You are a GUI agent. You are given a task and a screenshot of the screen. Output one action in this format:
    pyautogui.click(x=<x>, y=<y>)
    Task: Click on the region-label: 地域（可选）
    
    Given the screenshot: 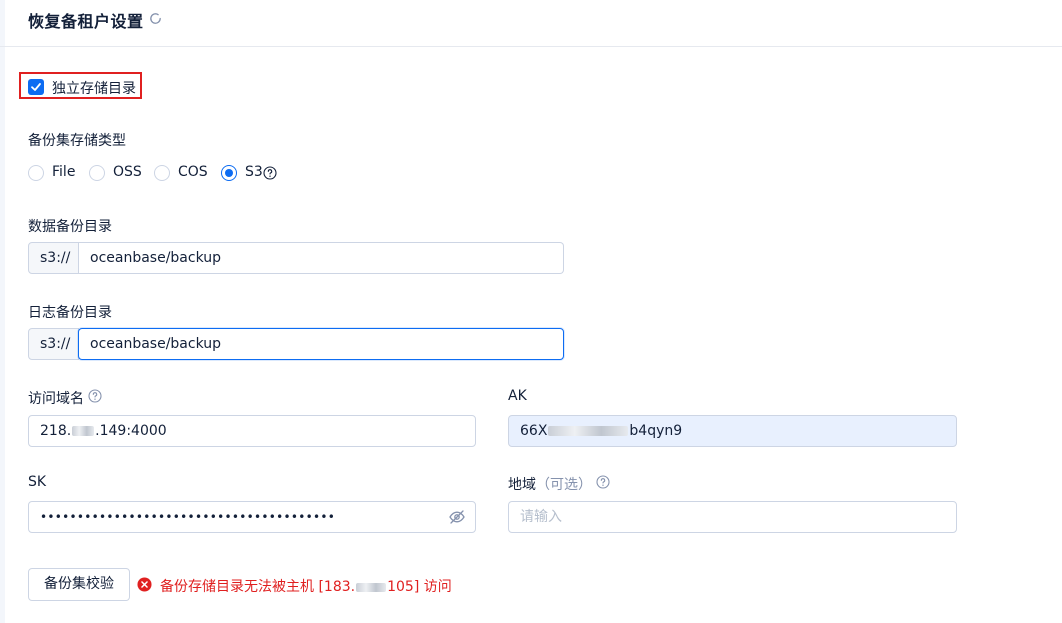 What is the action you would take?
    pyautogui.click(x=550, y=484)
    